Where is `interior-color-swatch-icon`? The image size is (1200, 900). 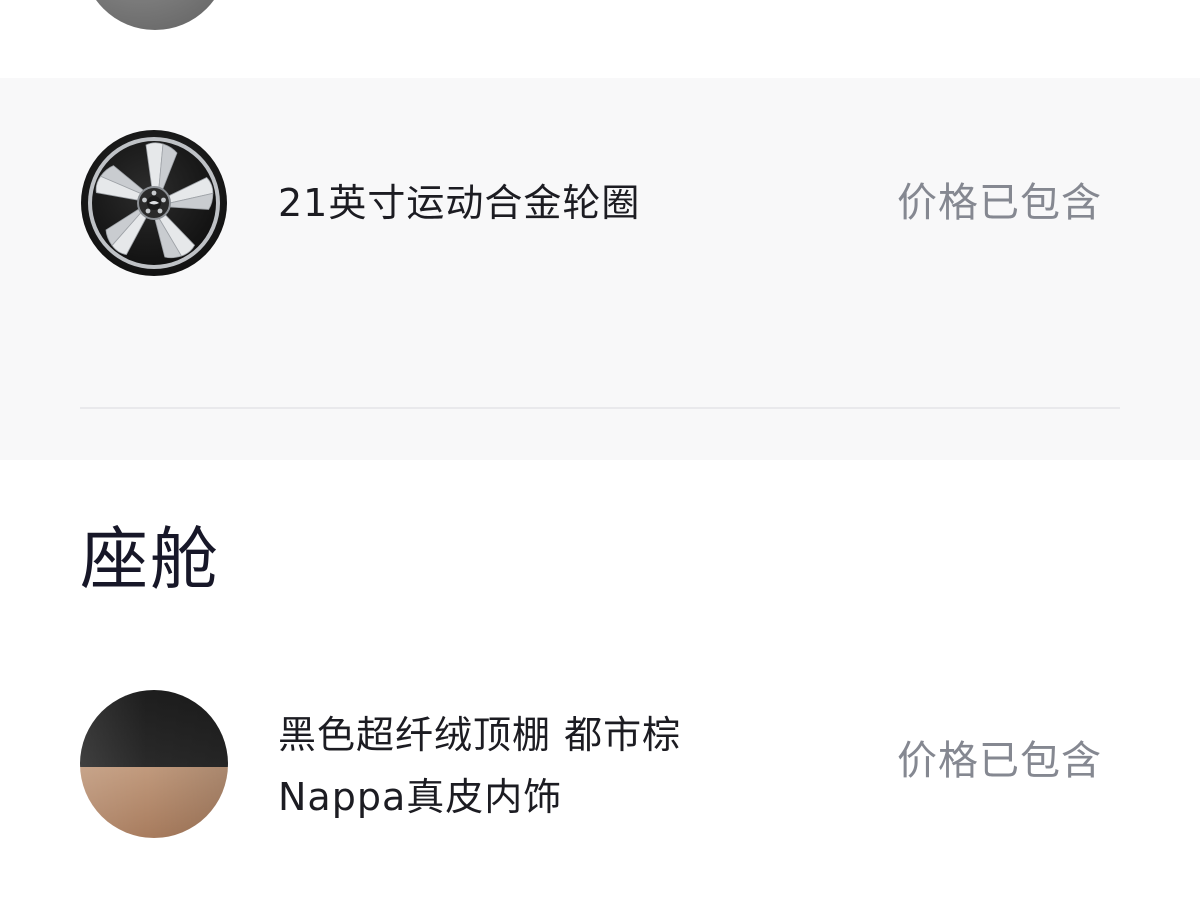
interior-color-swatch-icon is located at coordinates (154, 764).